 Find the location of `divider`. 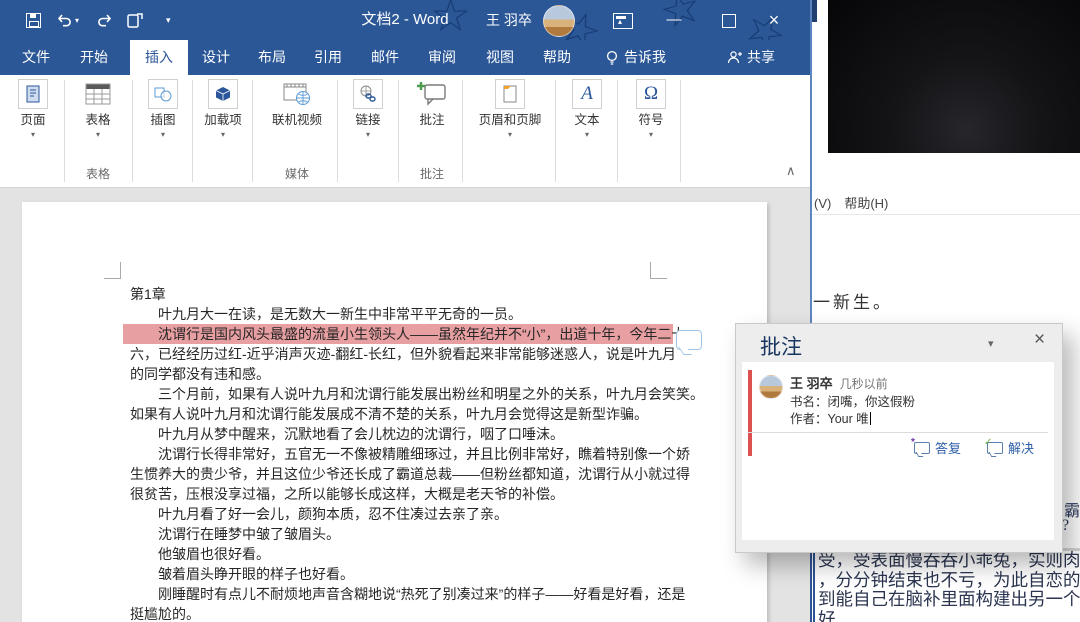

divider is located at coordinates (898, 432).